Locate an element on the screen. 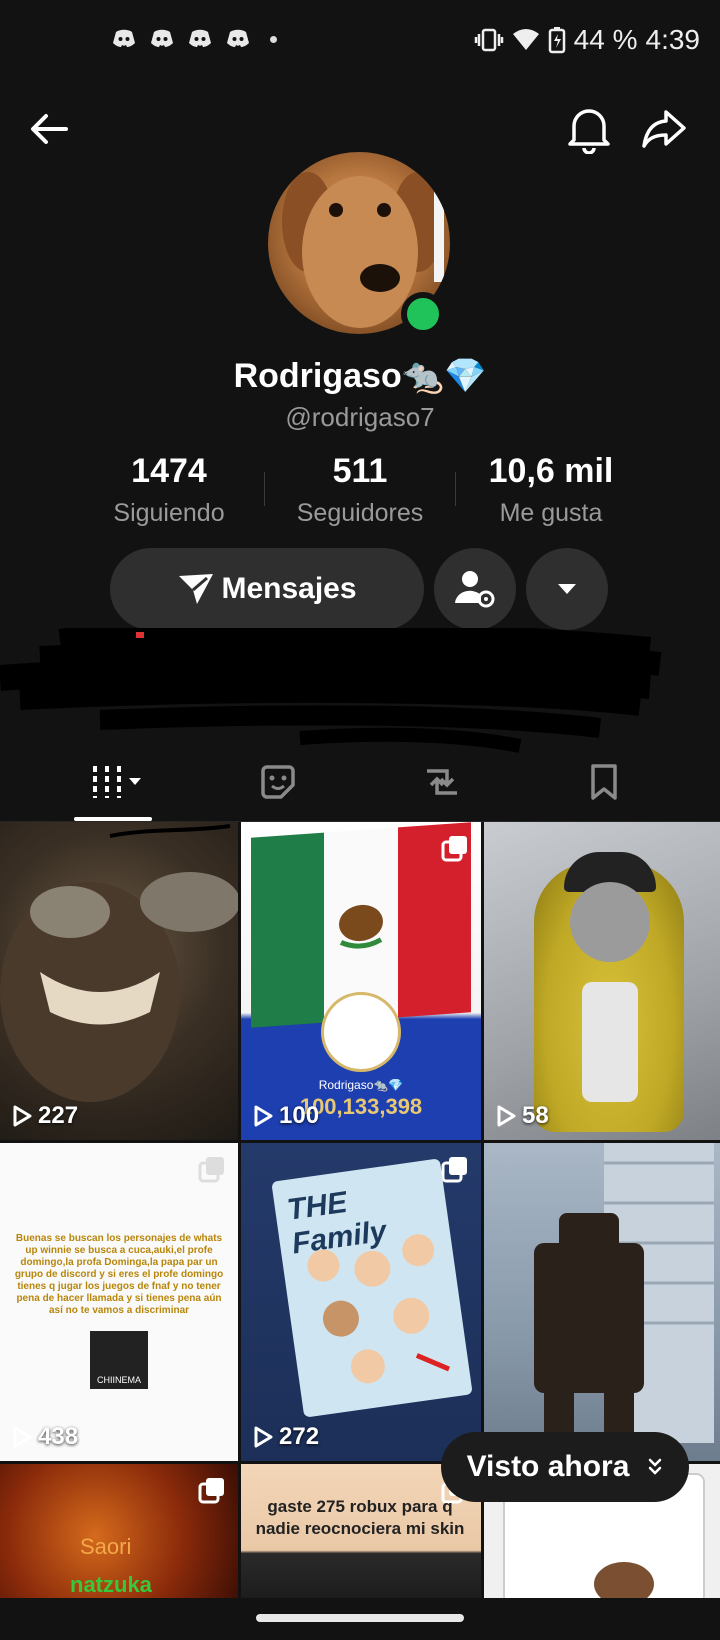  messages-label: Mensajes is located at coordinates (289, 588).